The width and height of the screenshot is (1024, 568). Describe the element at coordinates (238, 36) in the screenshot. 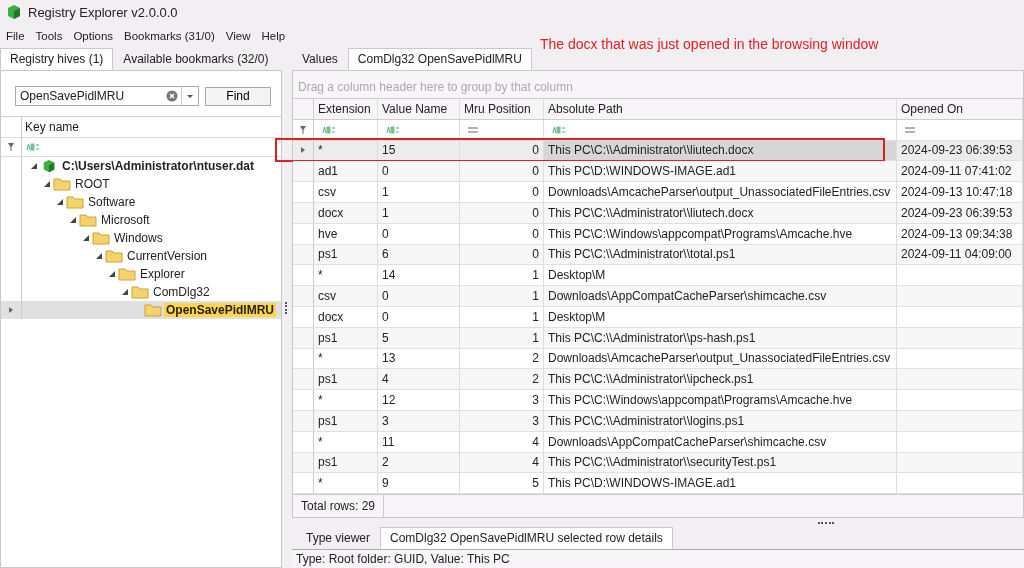

I see `menu-item: View` at that location.